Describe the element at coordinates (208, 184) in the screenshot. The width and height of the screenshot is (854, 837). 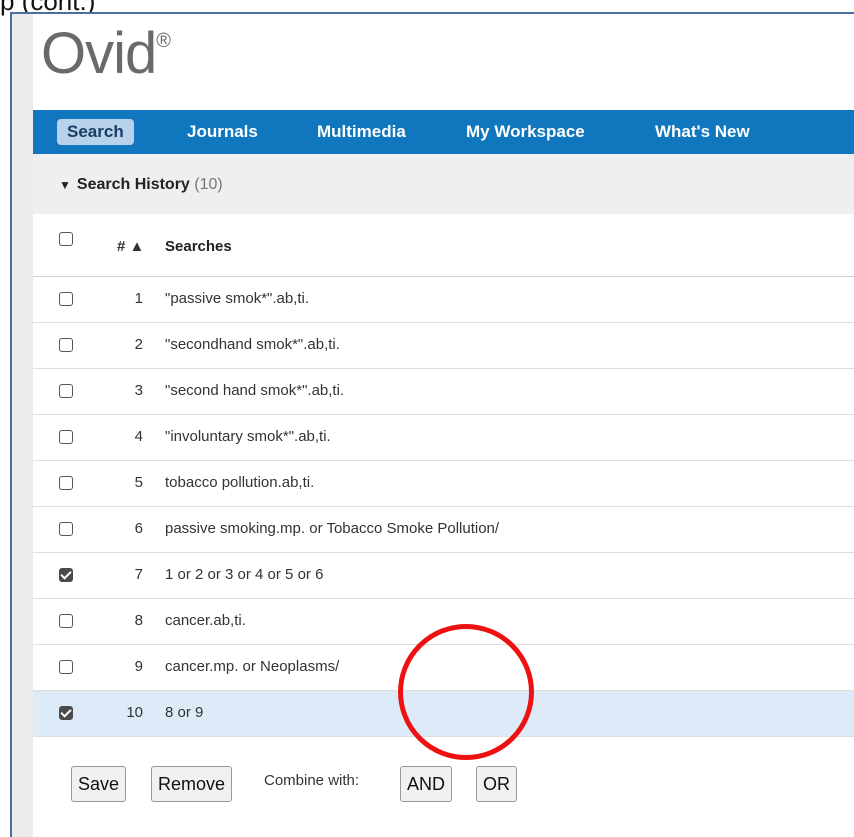
I see `search-history-count: (10)` at that location.